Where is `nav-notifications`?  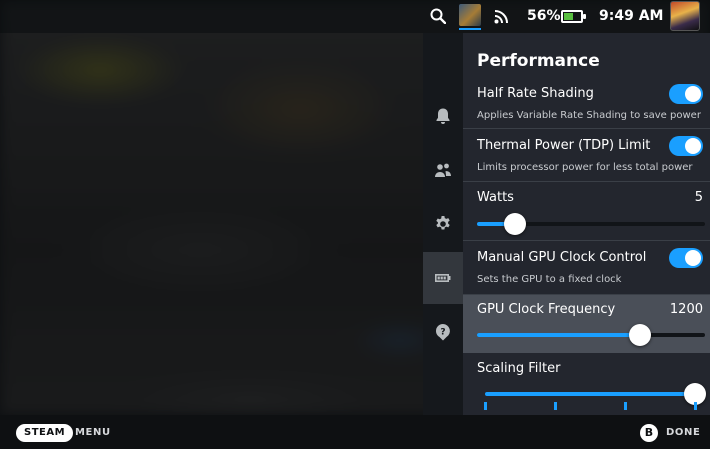 nav-notifications is located at coordinates (443, 116).